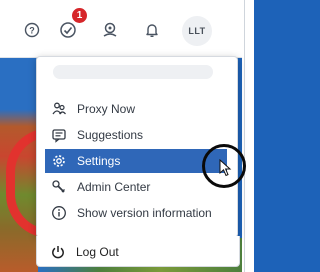  What do you see at coordinates (97, 252) in the screenshot?
I see `menu-item-label: Log Out` at bounding box center [97, 252].